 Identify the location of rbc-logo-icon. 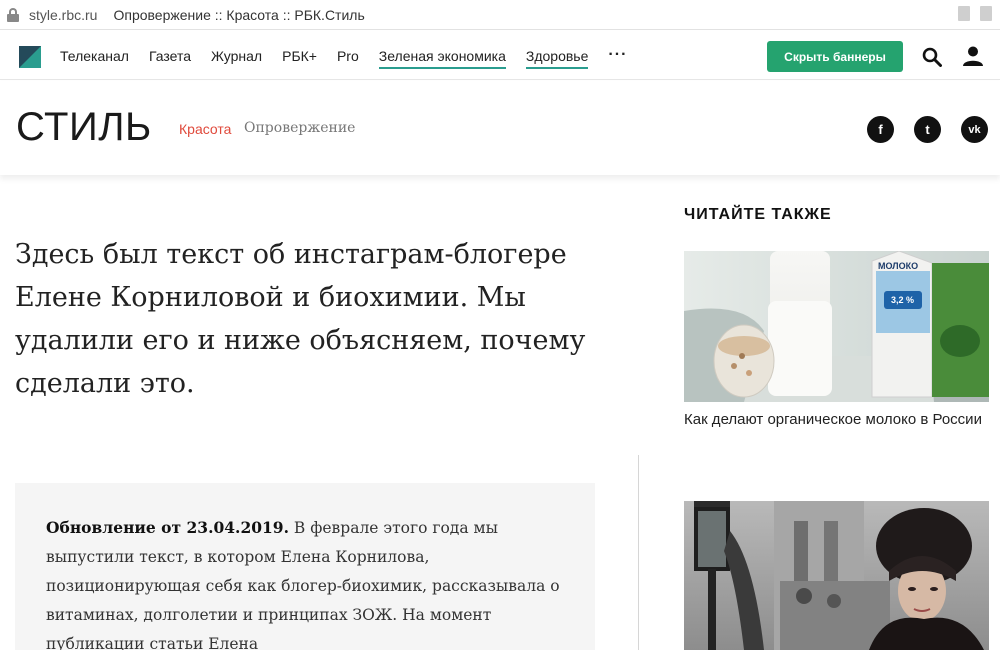
(30, 57).